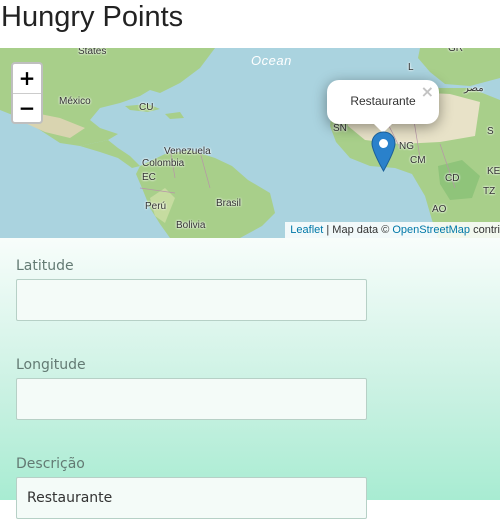  I want to click on zoom-out-button: −, so click(27, 108).